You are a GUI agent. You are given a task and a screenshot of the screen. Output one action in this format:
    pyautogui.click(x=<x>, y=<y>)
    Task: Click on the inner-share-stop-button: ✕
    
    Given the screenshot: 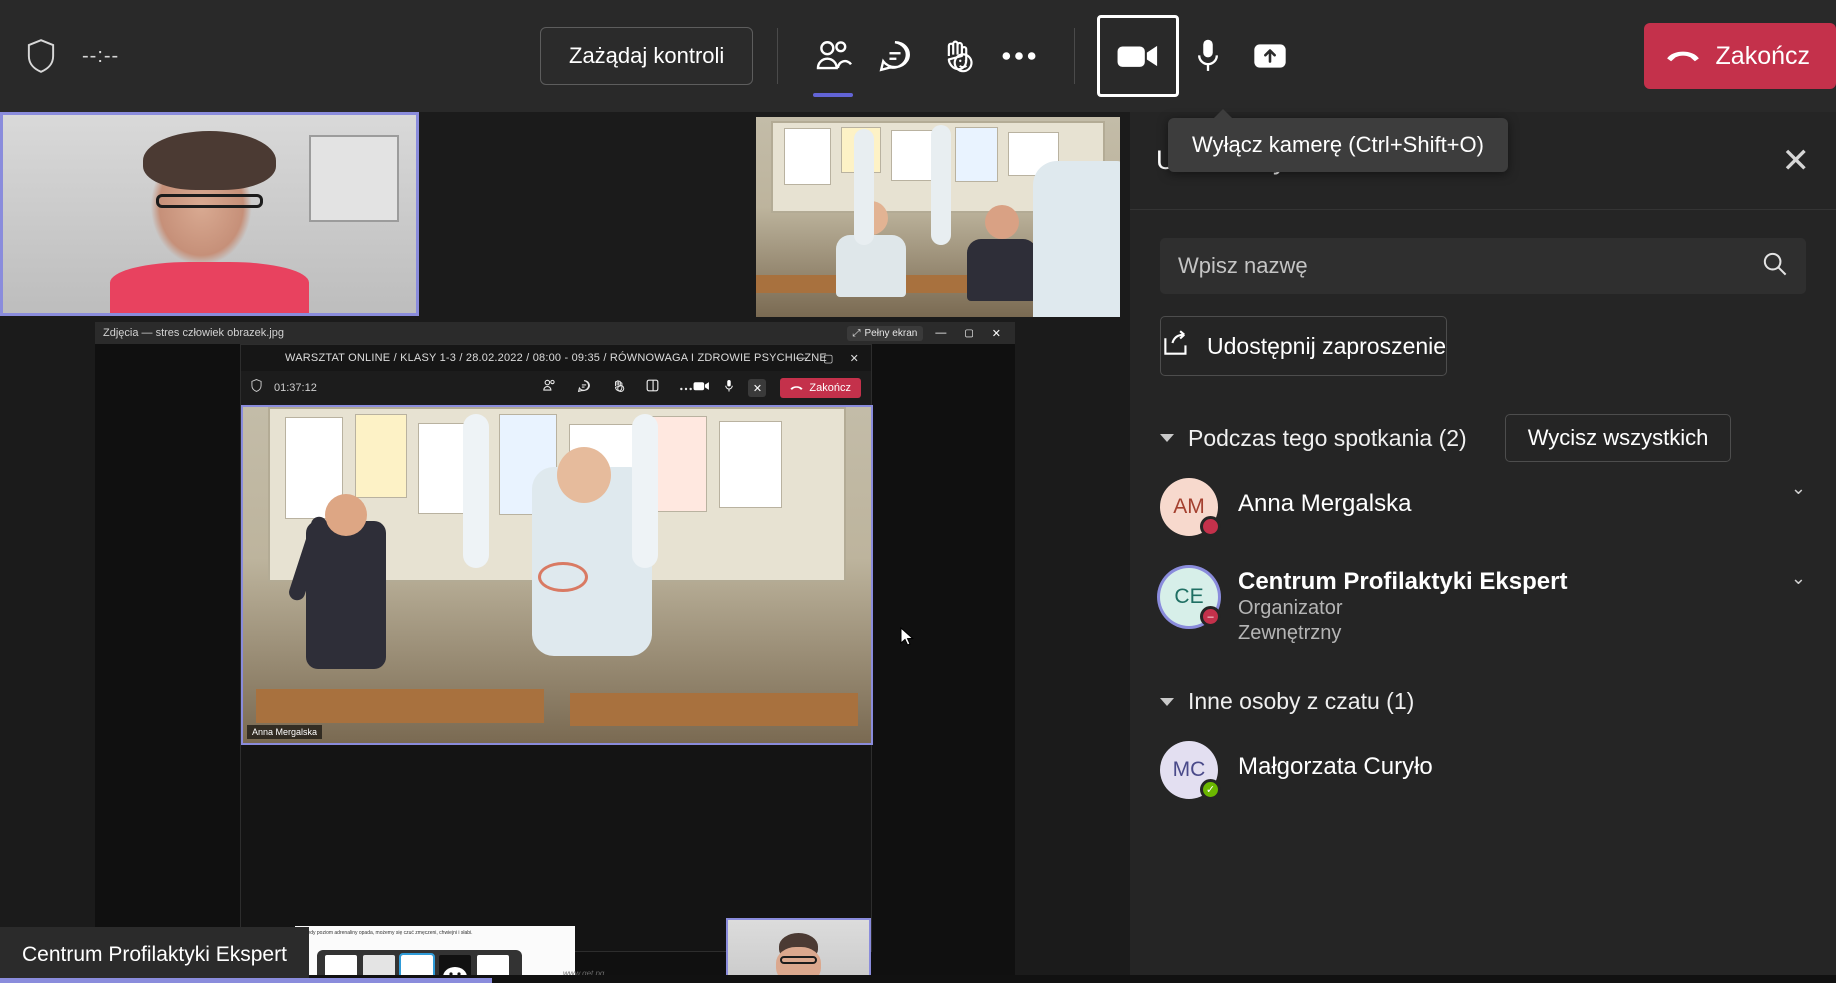 What is the action you would take?
    pyautogui.click(x=757, y=388)
    